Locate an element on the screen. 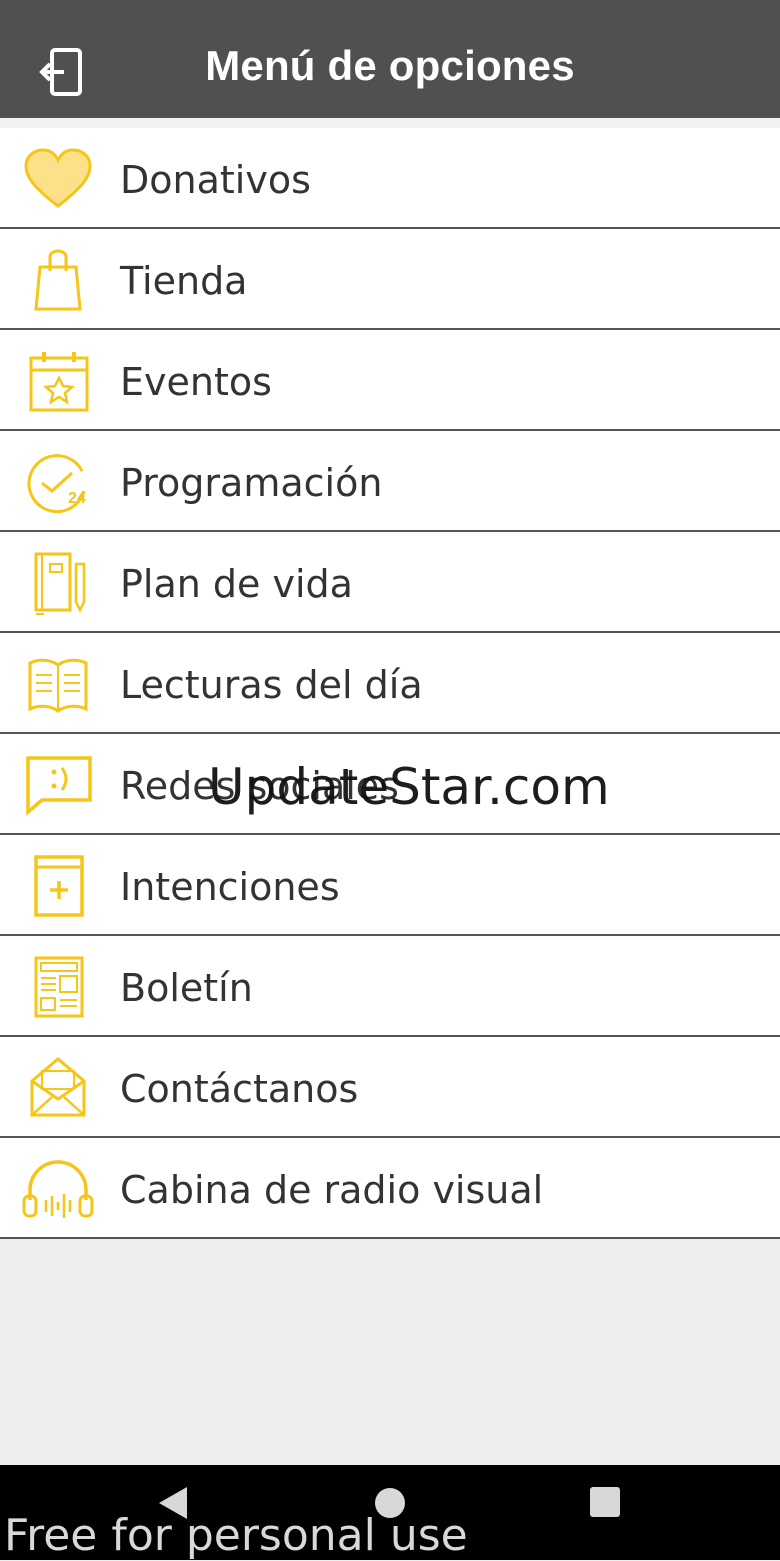 The height and width of the screenshot is (1561, 780). menu-item-label: Contáctanos is located at coordinates (239, 1089).